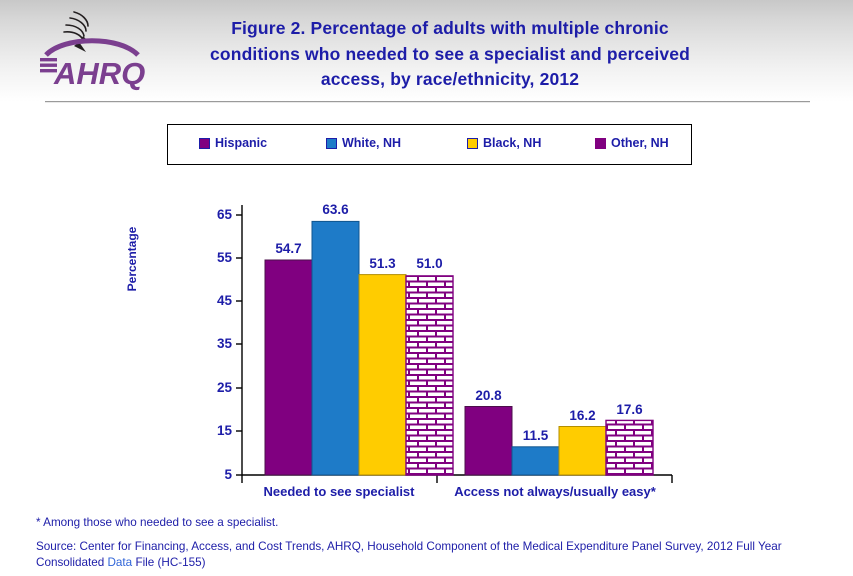 The height and width of the screenshot is (576, 853). What do you see at coordinates (224, 300) in the screenshot?
I see `y-tick-45: 45` at bounding box center [224, 300].